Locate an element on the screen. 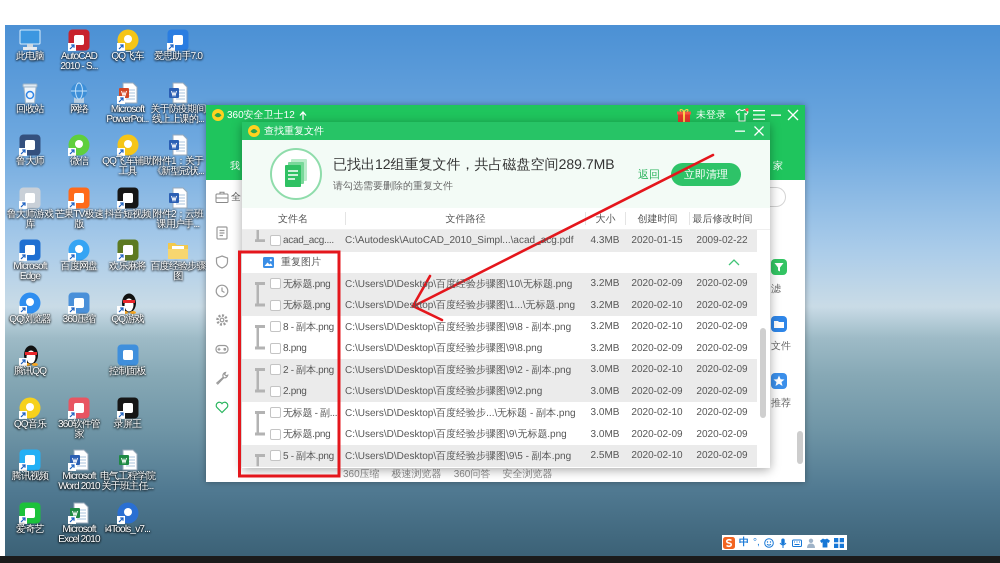 The height and width of the screenshot is (563, 1000). grid-icon is located at coordinates (839, 543).